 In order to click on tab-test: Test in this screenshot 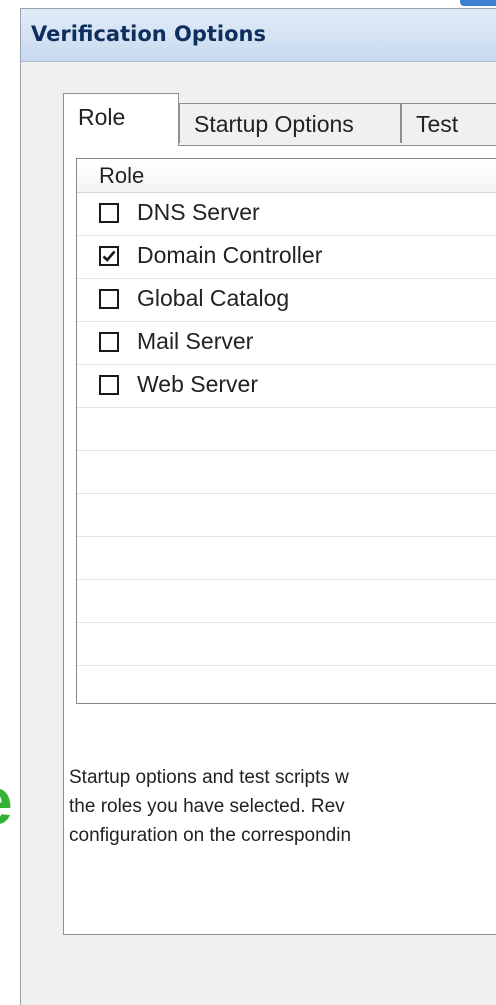, I will do `click(448, 123)`.